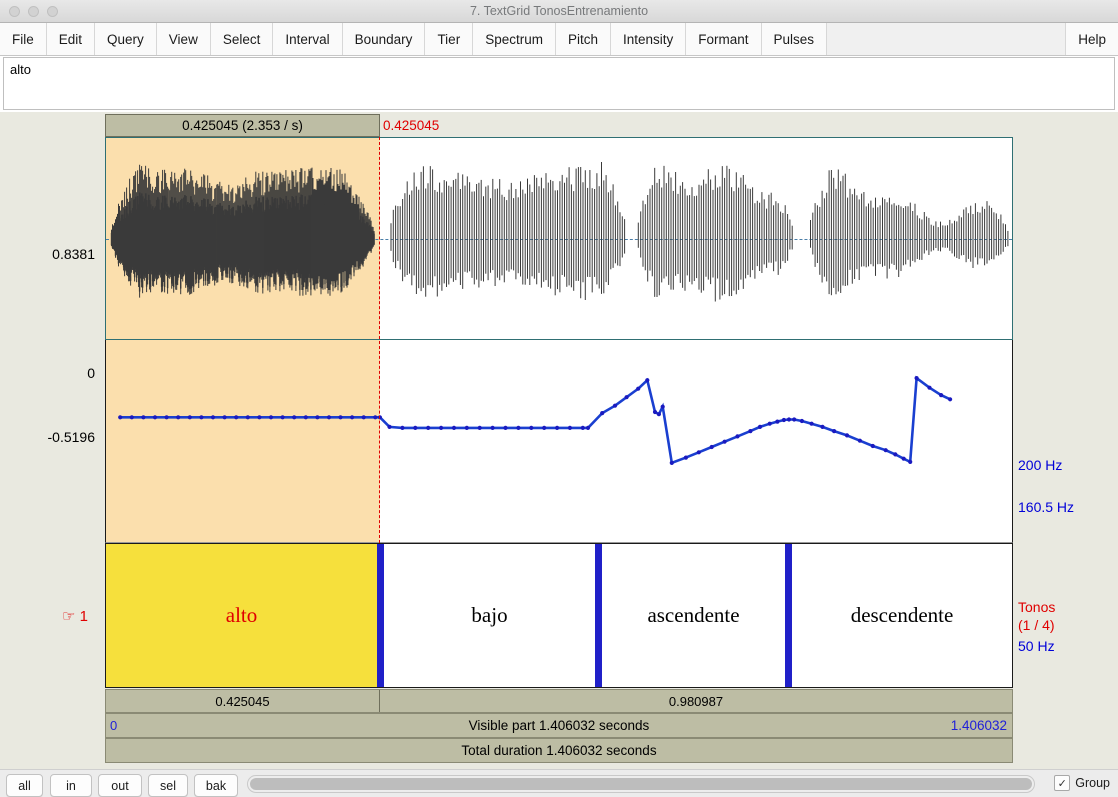  I want to click on pitch-bottom-label: 50 Hz, so click(1036, 646).